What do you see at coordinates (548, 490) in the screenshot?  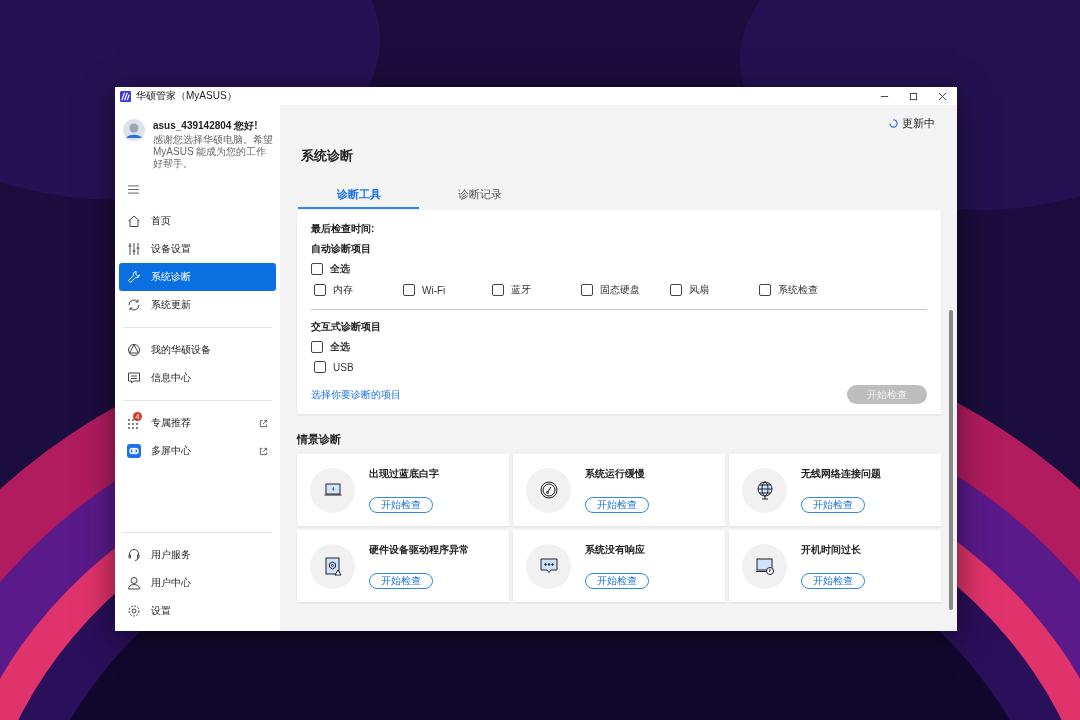 I see `gauge-icon` at bounding box center [548, 490].